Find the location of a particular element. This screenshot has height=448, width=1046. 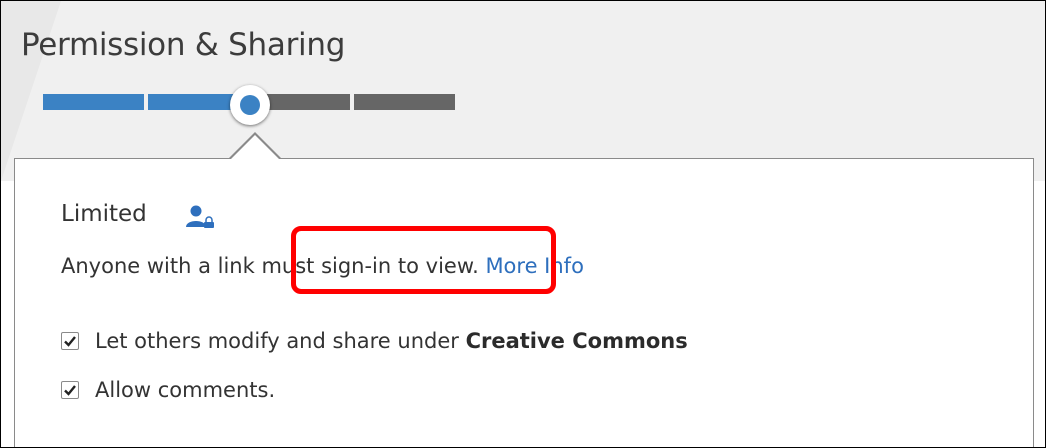

allow-comments-checkbox is located at coordinates (70, 390).